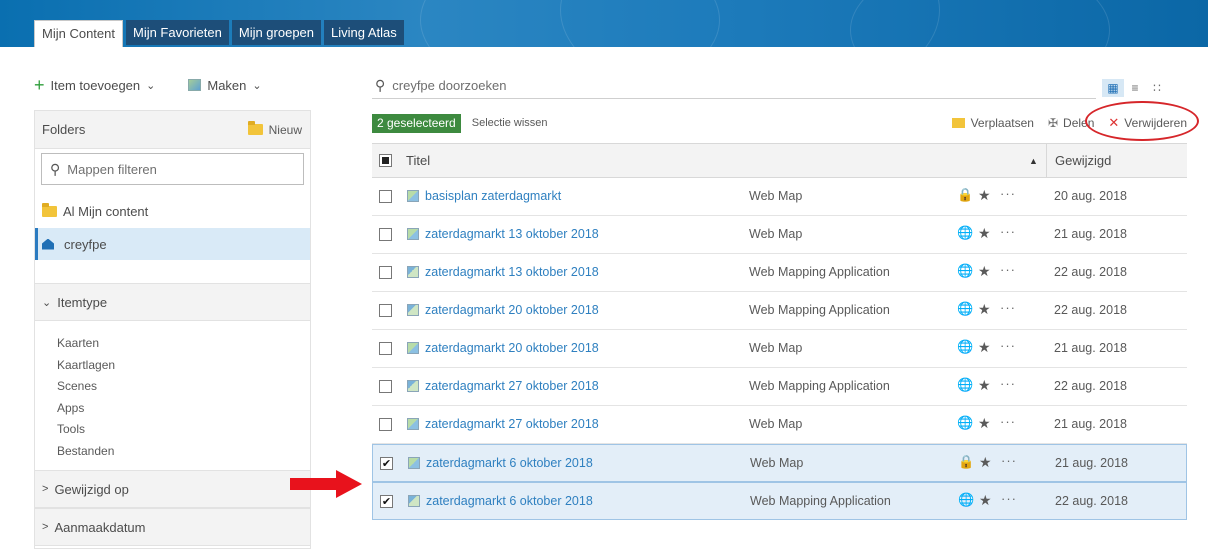 The width and height of the screenshot is (1208, 549). I want to click on itemtype-tools: Tools, so click(86, 430).